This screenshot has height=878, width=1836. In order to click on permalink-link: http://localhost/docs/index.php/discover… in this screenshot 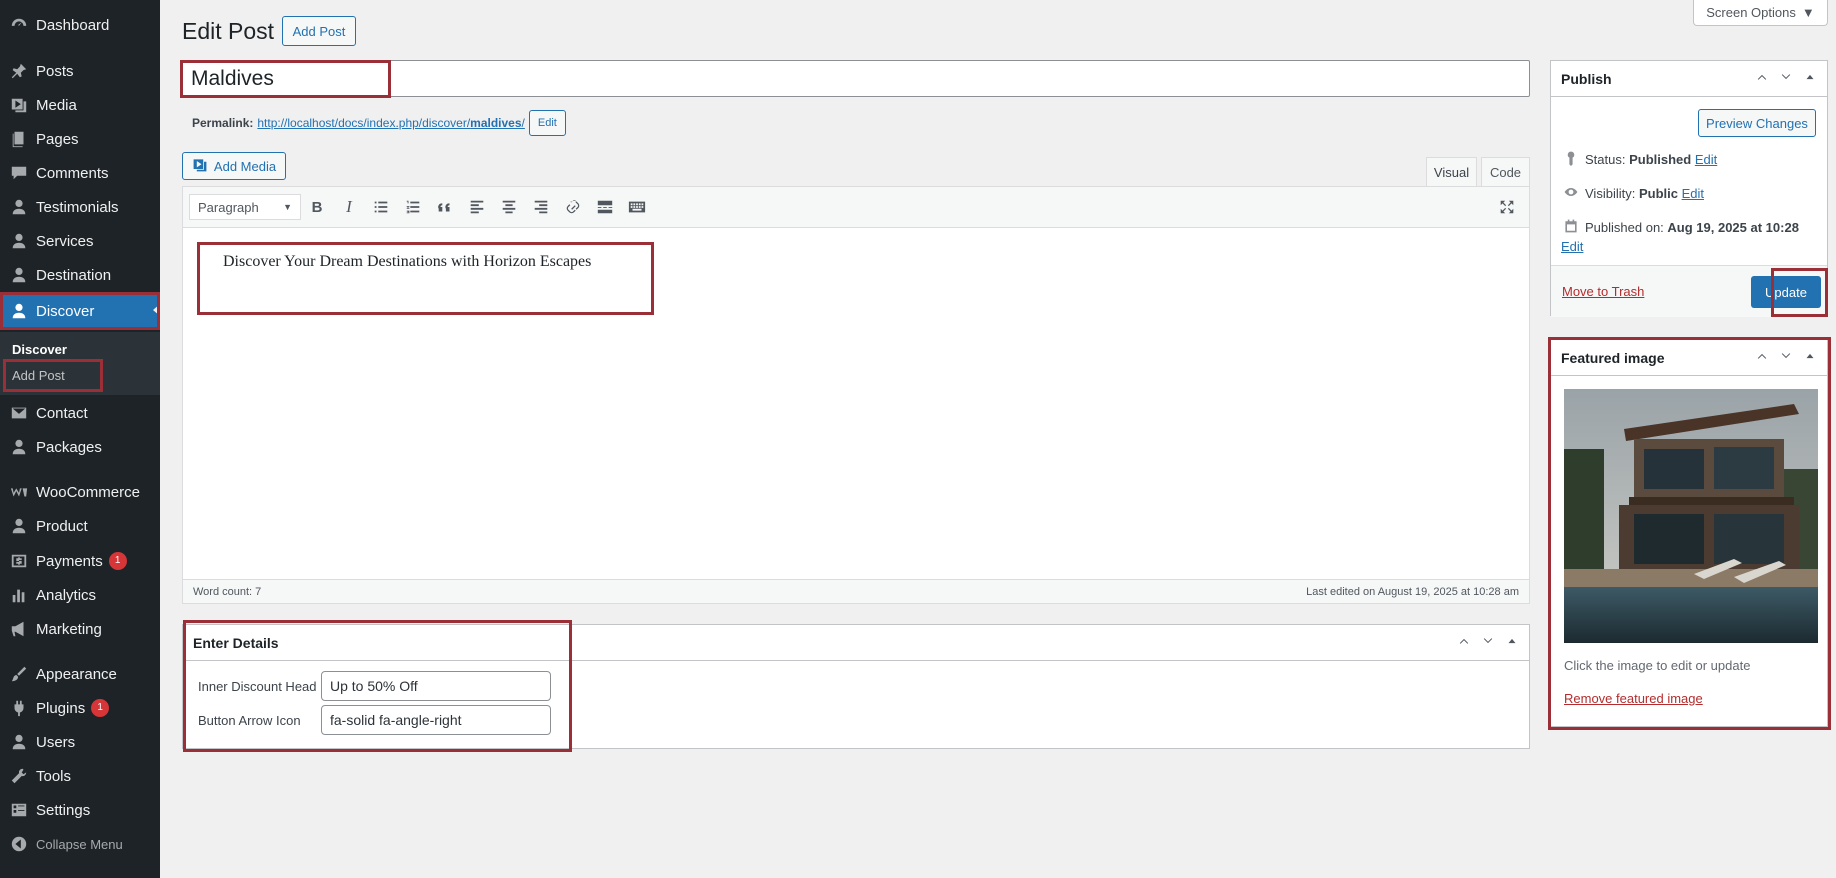, I will do `click(391, 123)`.